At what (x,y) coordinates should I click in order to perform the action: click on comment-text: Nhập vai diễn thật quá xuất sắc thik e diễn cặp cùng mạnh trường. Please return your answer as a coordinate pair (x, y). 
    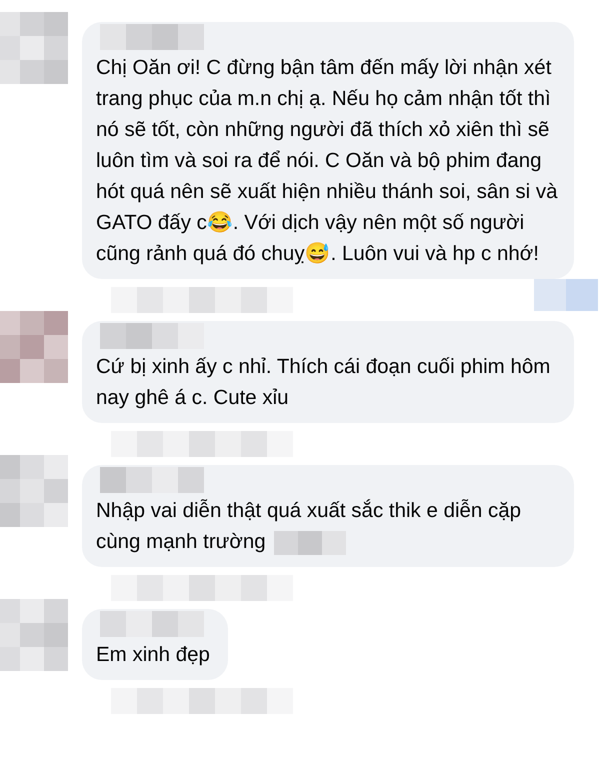
    Looking at the image, I should click on (309, 527).